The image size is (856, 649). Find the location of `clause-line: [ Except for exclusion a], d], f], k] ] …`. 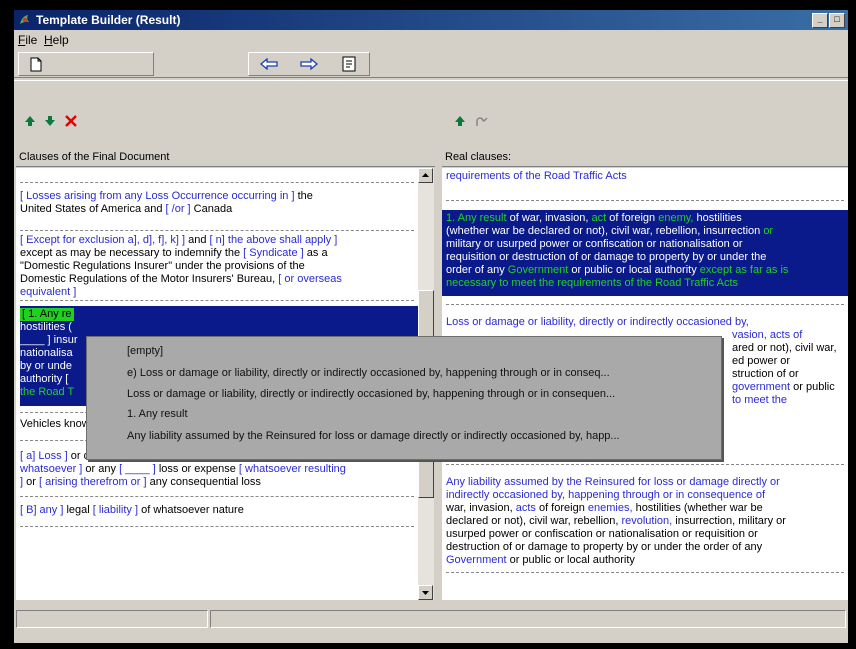

clause-line: [ Except for exclusion a], d], f], k] ] … is located at coordinates (179, 240).